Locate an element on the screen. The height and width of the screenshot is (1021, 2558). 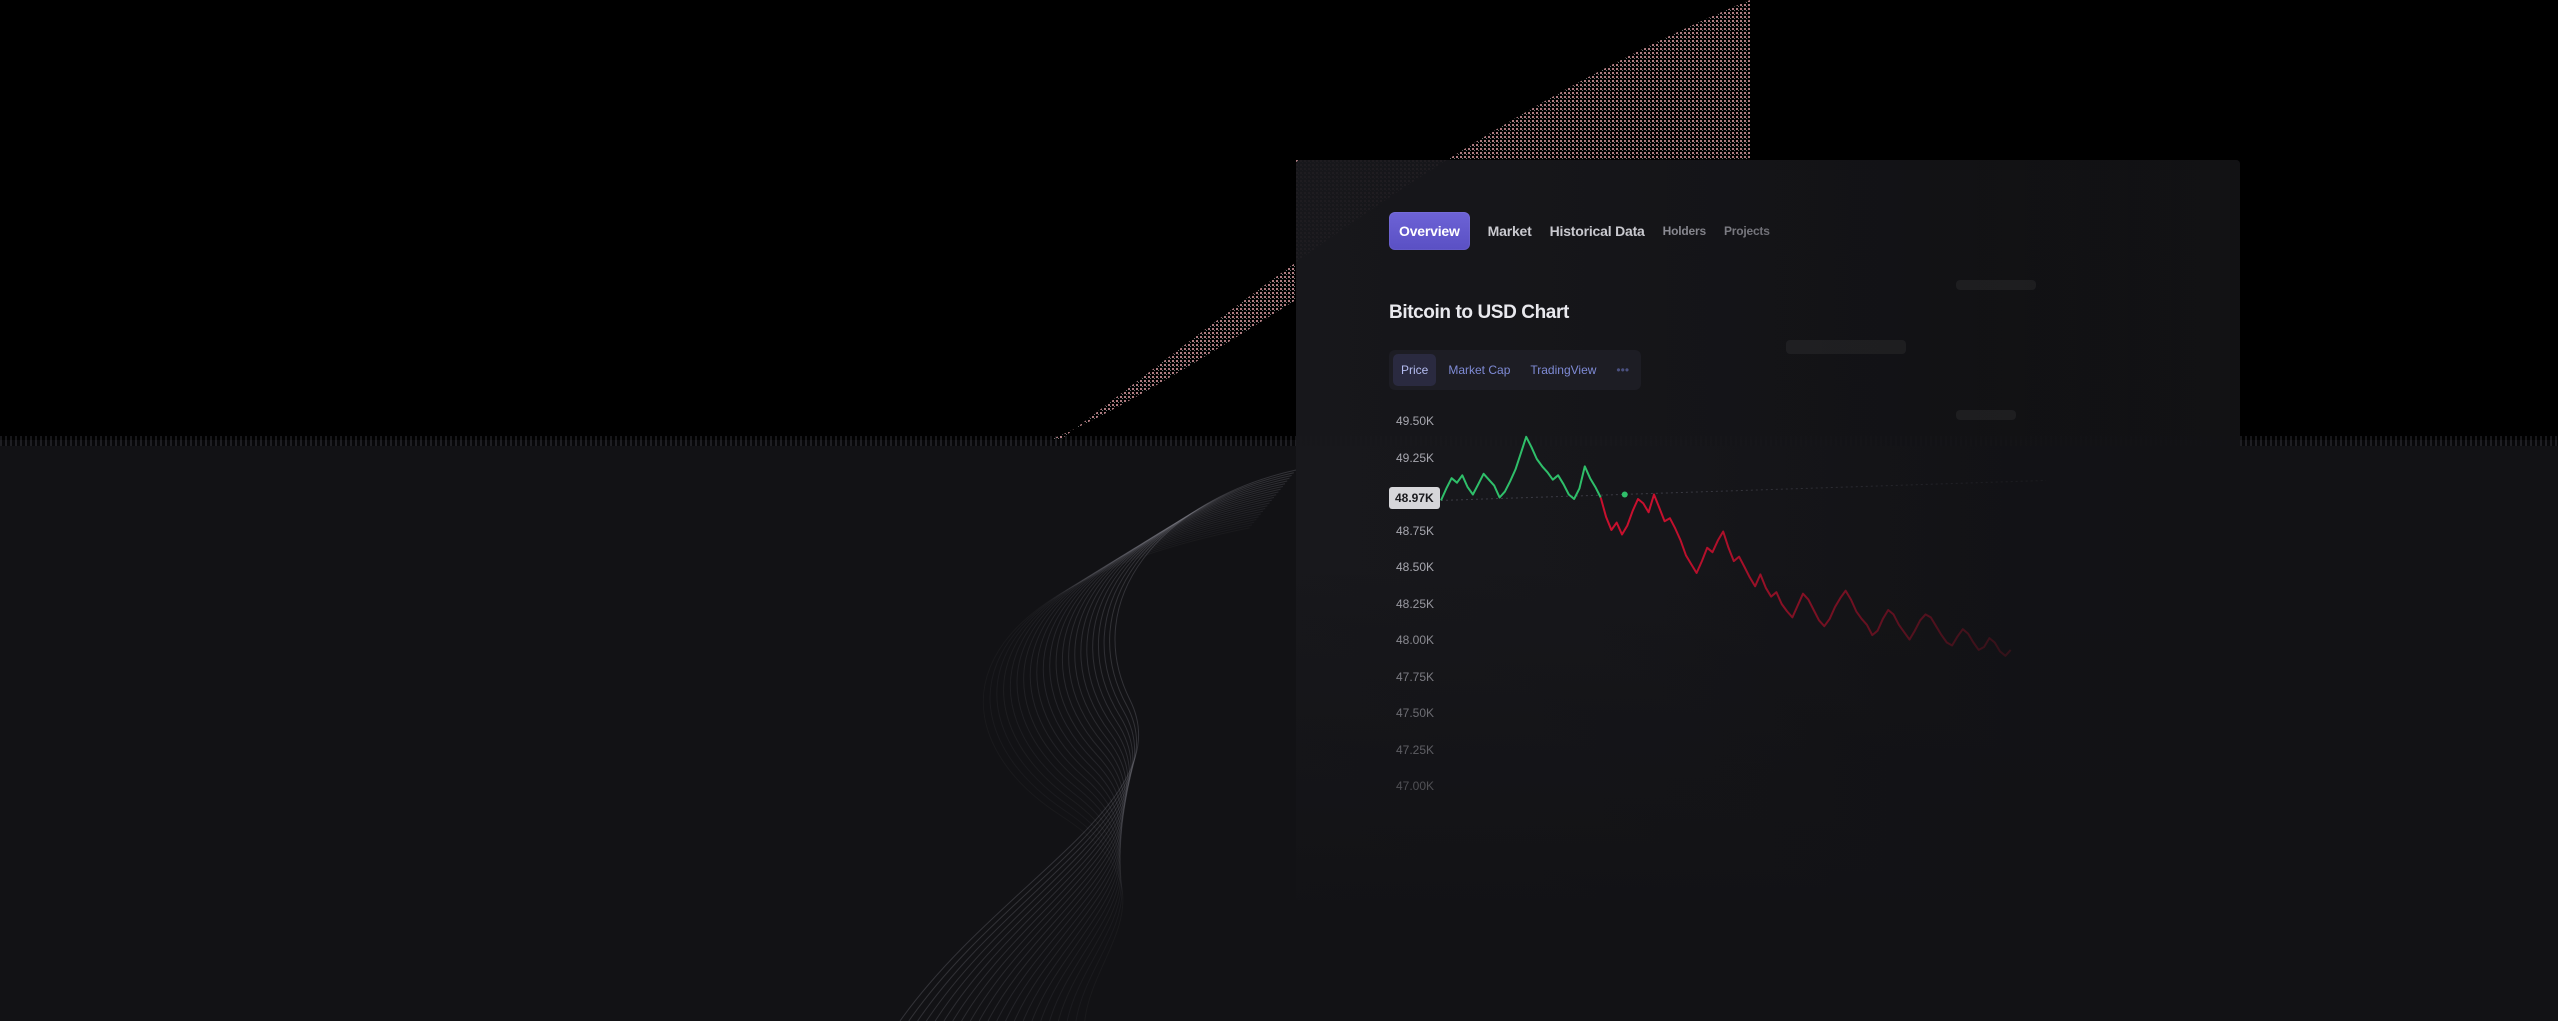
decorative-wave-group is located at coordinates (1098, 745).